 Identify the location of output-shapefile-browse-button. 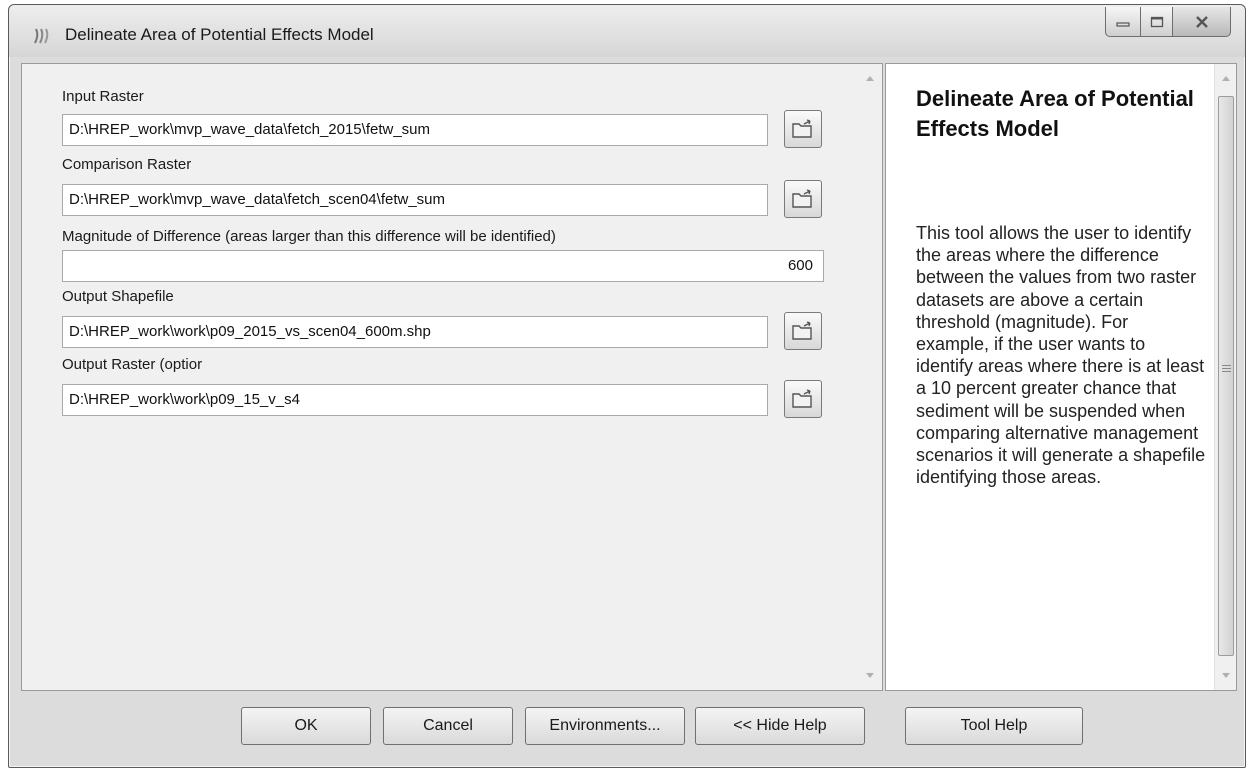
(803, 331).